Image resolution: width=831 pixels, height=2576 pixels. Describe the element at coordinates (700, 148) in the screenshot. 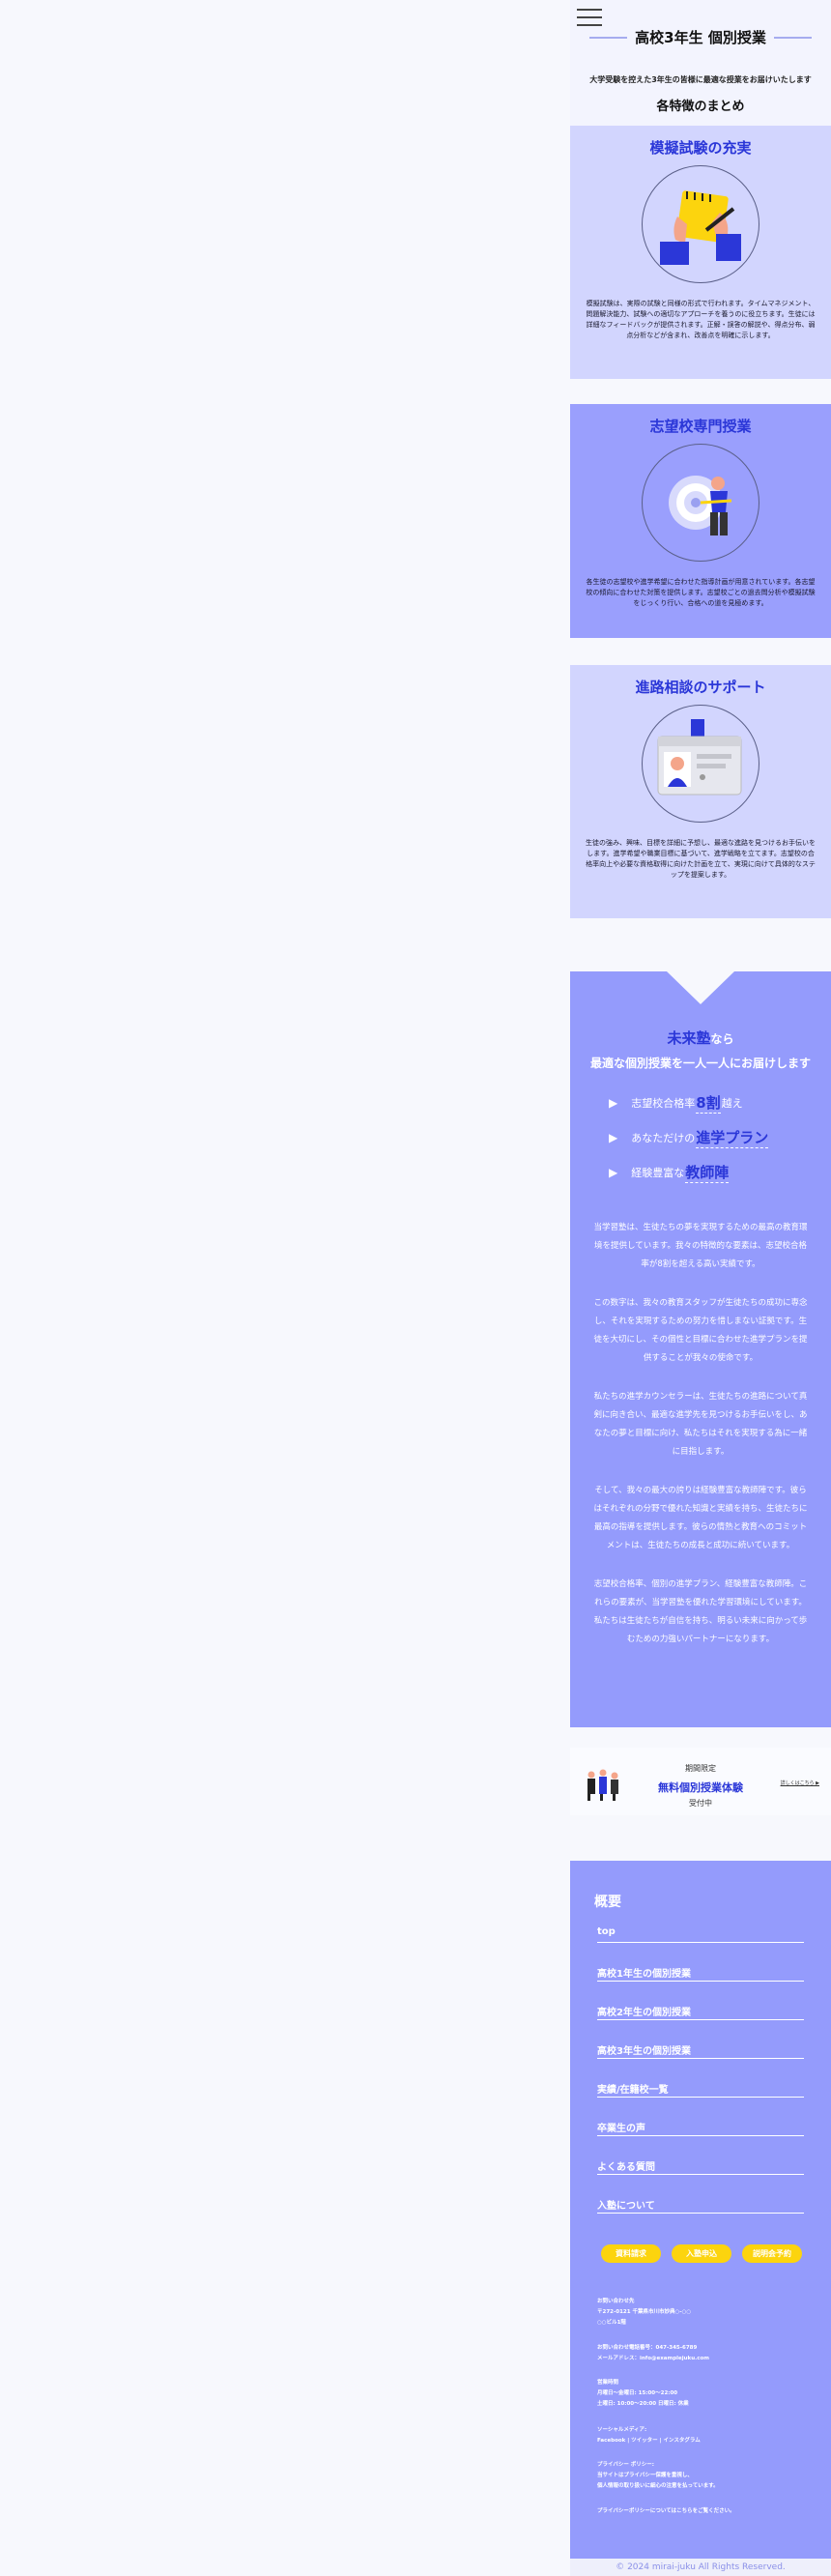

I see `feature-title: 模擬試験の充実` at that location.